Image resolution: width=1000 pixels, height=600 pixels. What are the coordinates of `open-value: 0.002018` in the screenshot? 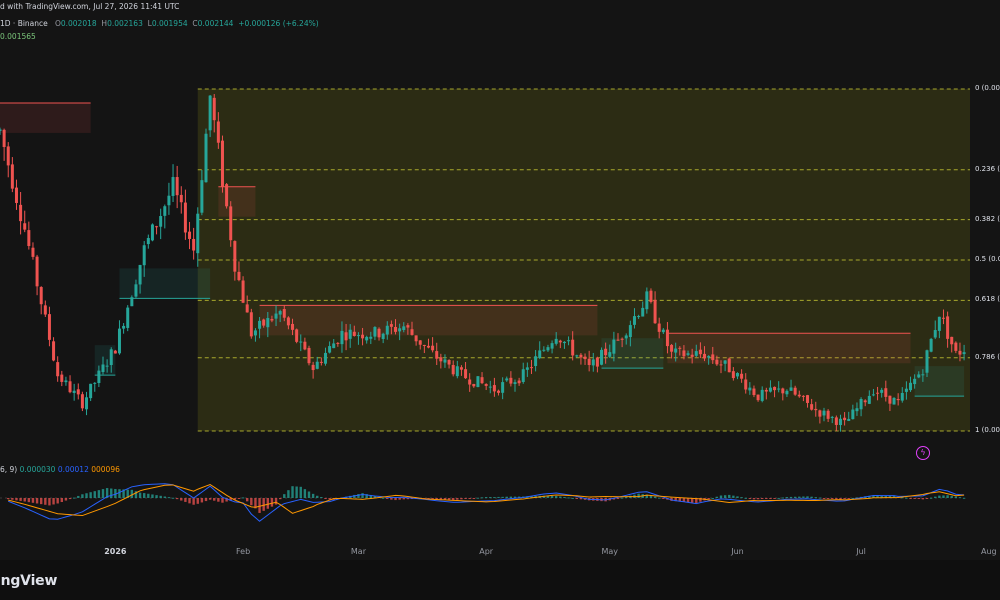 It's located at (78, 23).